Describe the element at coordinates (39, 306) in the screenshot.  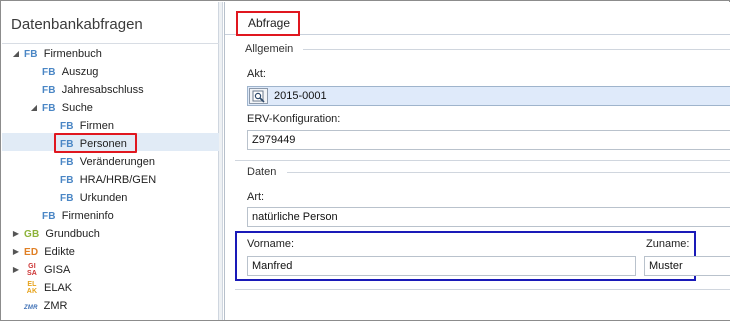
I see `tree-item-zmr: ZMR ZMR` at that location.